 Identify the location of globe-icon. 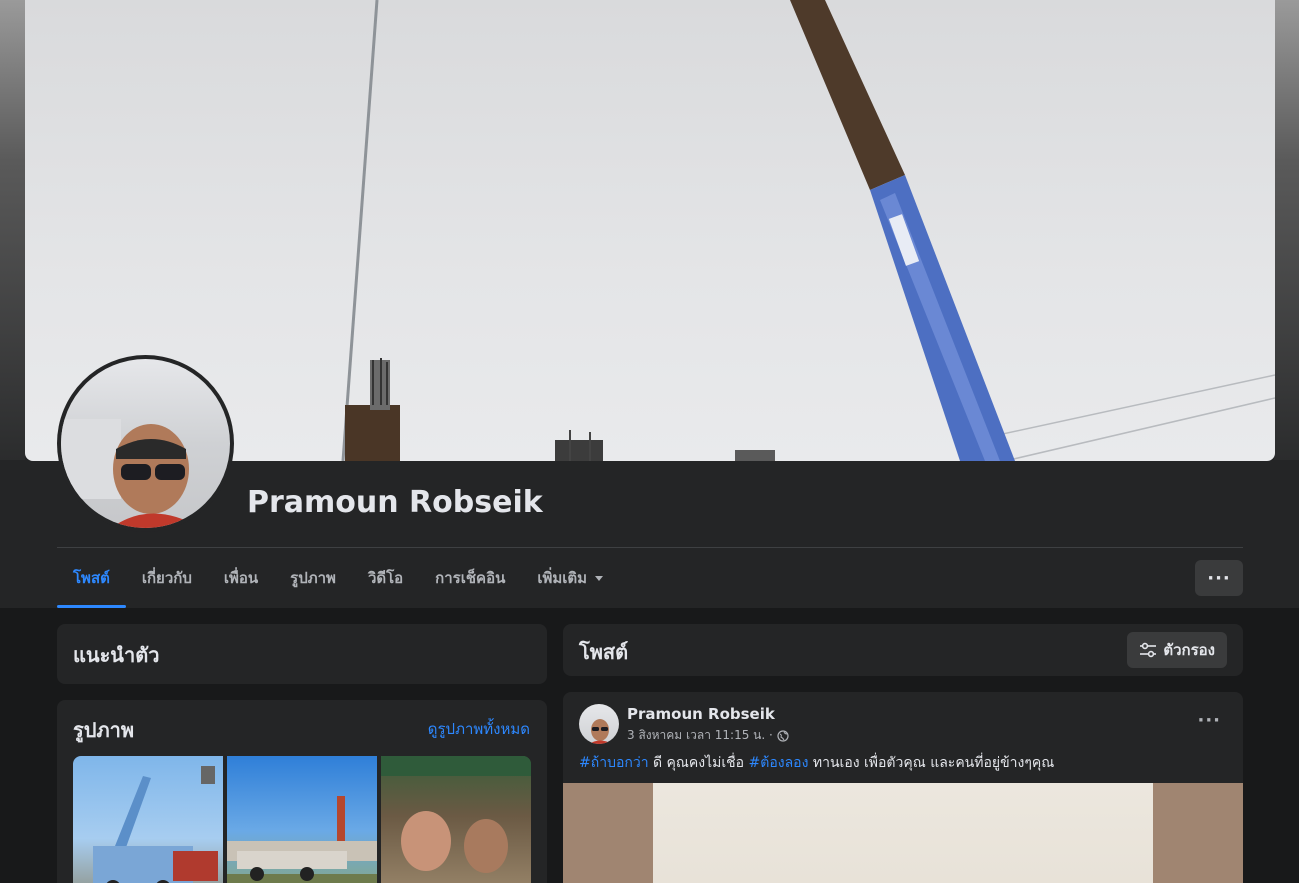
(783, 735).